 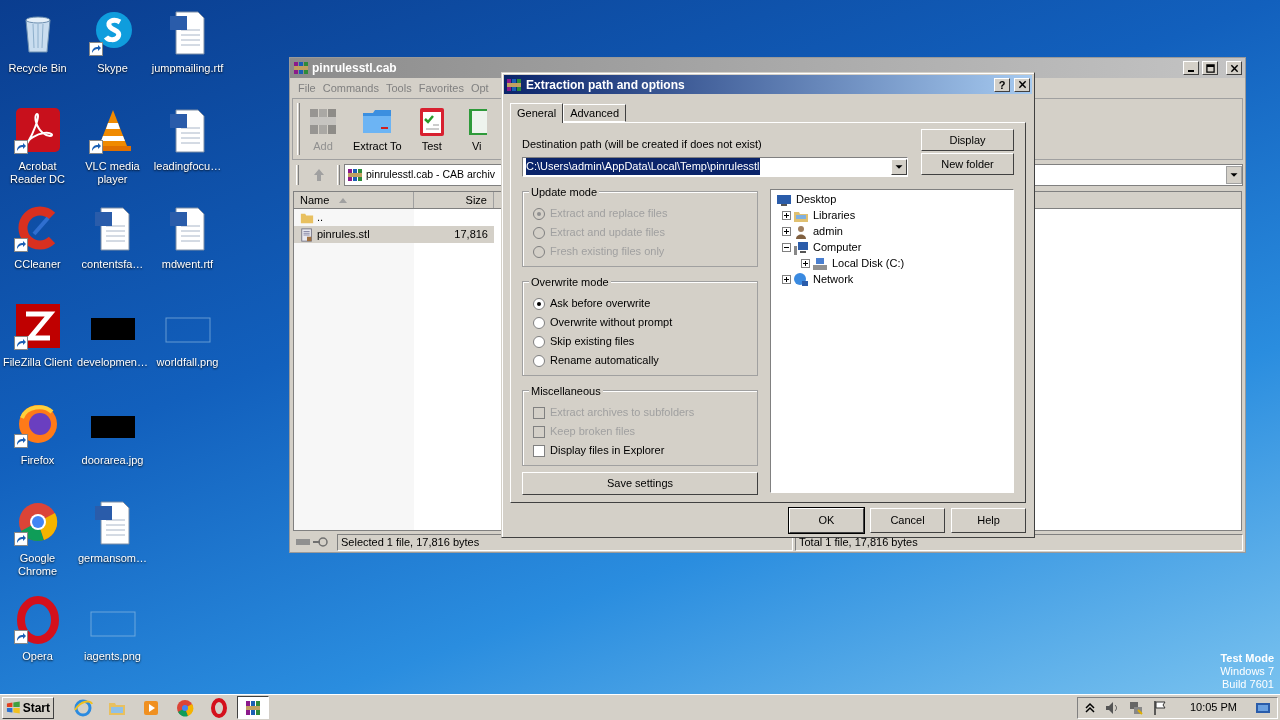 I want to click on field-label: Destination path (will be created if does not exist), so click(x=642, y=144).